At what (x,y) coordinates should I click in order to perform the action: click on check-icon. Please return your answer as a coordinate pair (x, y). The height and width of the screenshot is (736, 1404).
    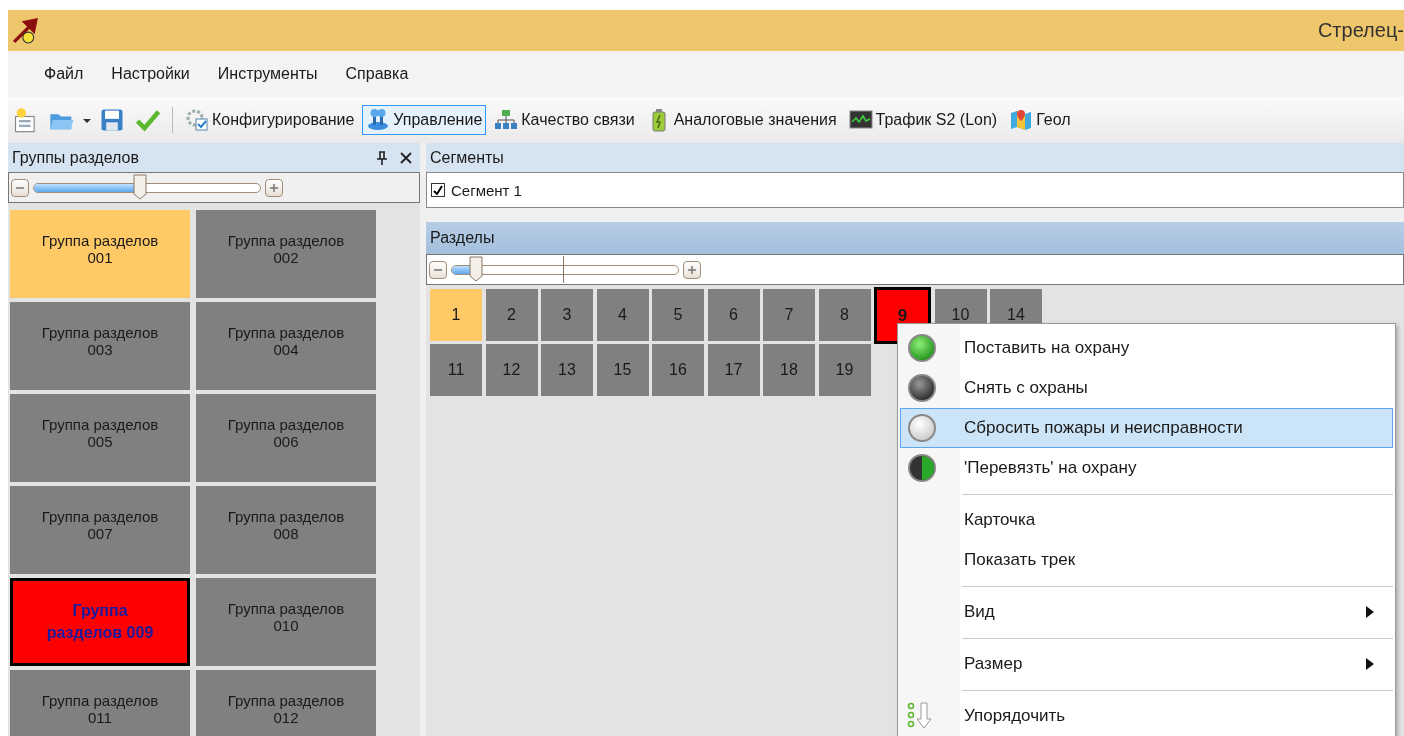
    Looking at the image, I should click on (438, 190).